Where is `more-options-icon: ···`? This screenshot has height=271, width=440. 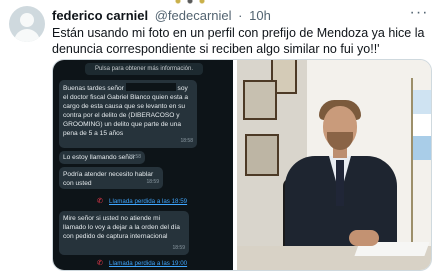
more-options-icon: ··· is located at coordinates (419, 13).